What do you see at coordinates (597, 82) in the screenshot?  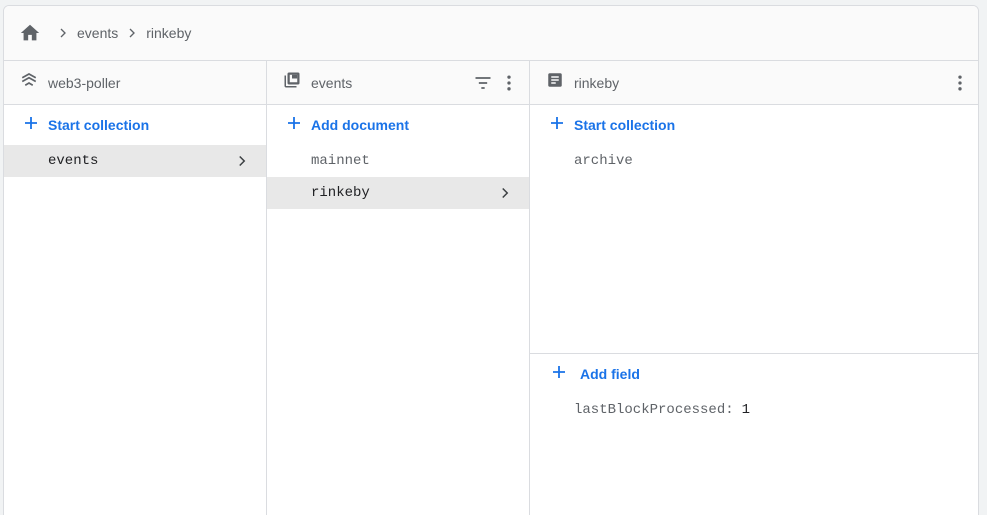 I see `document-title: rinkeby` at bounding box center [597, 82].